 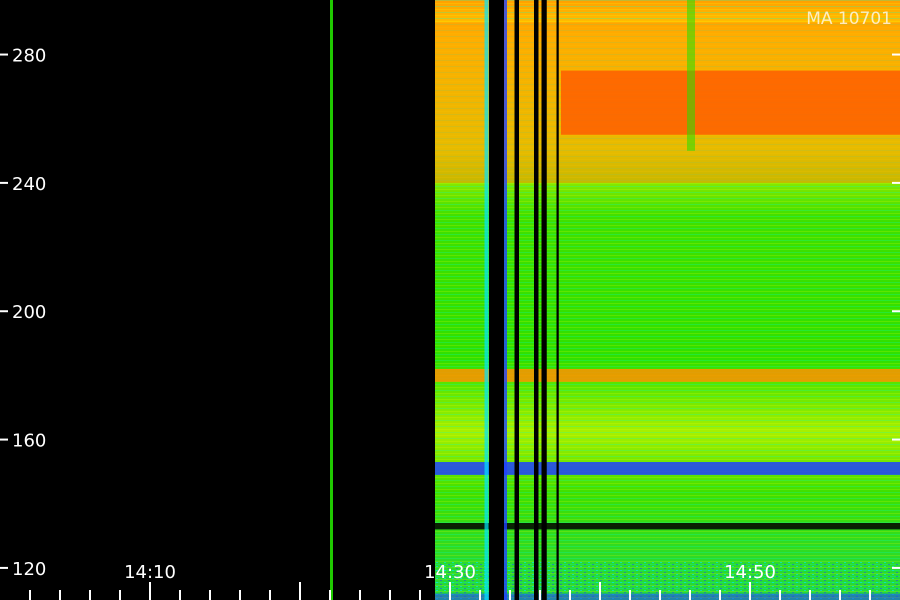 I want to click on y-tick-label-120: 120, so click(x=29, y=569).